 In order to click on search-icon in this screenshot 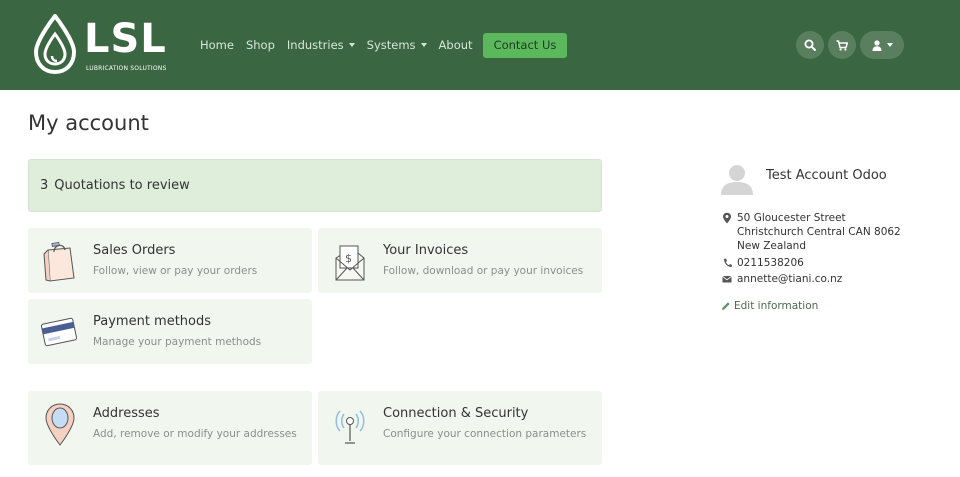, I will do `click(810, 45)`.